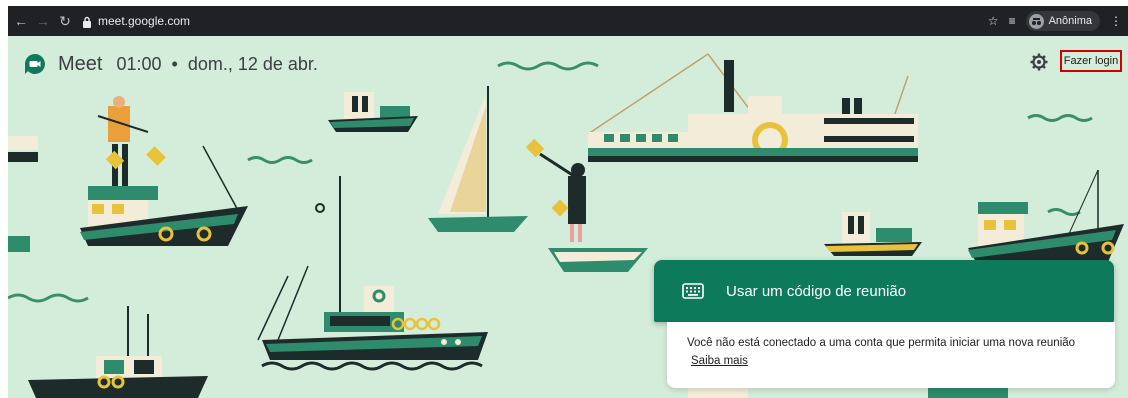 This screenshot has height=398, width=1128. I want to click on login-button: Fazer login, so click(1091, 61).